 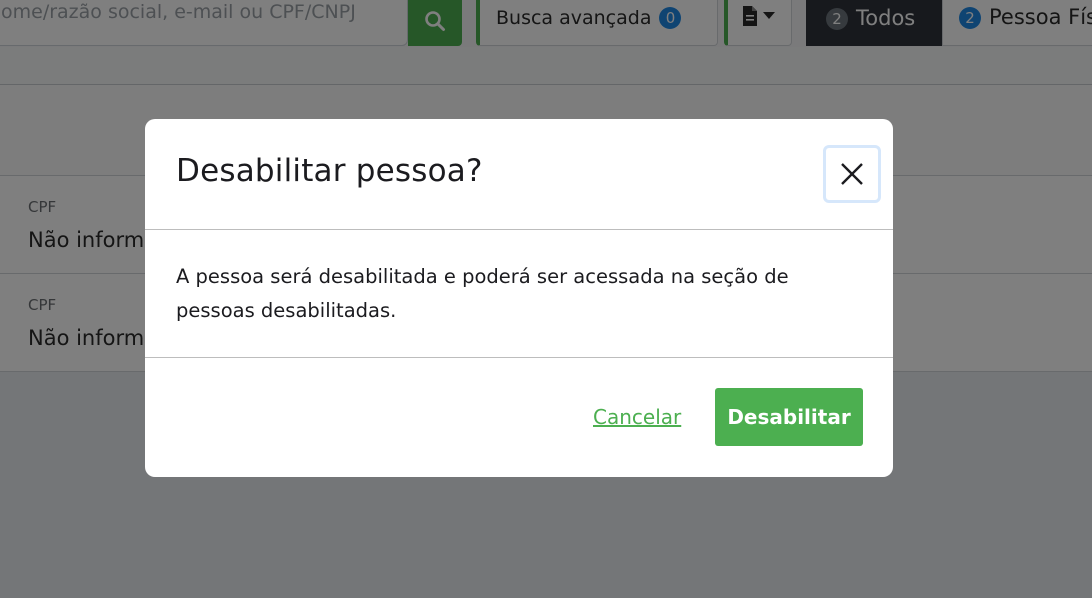 What do you see at coordinates (519, 174) in the screenshot?
I see `dialog-header: Desabilitar pessoa?` at bounding box center [519, 174].